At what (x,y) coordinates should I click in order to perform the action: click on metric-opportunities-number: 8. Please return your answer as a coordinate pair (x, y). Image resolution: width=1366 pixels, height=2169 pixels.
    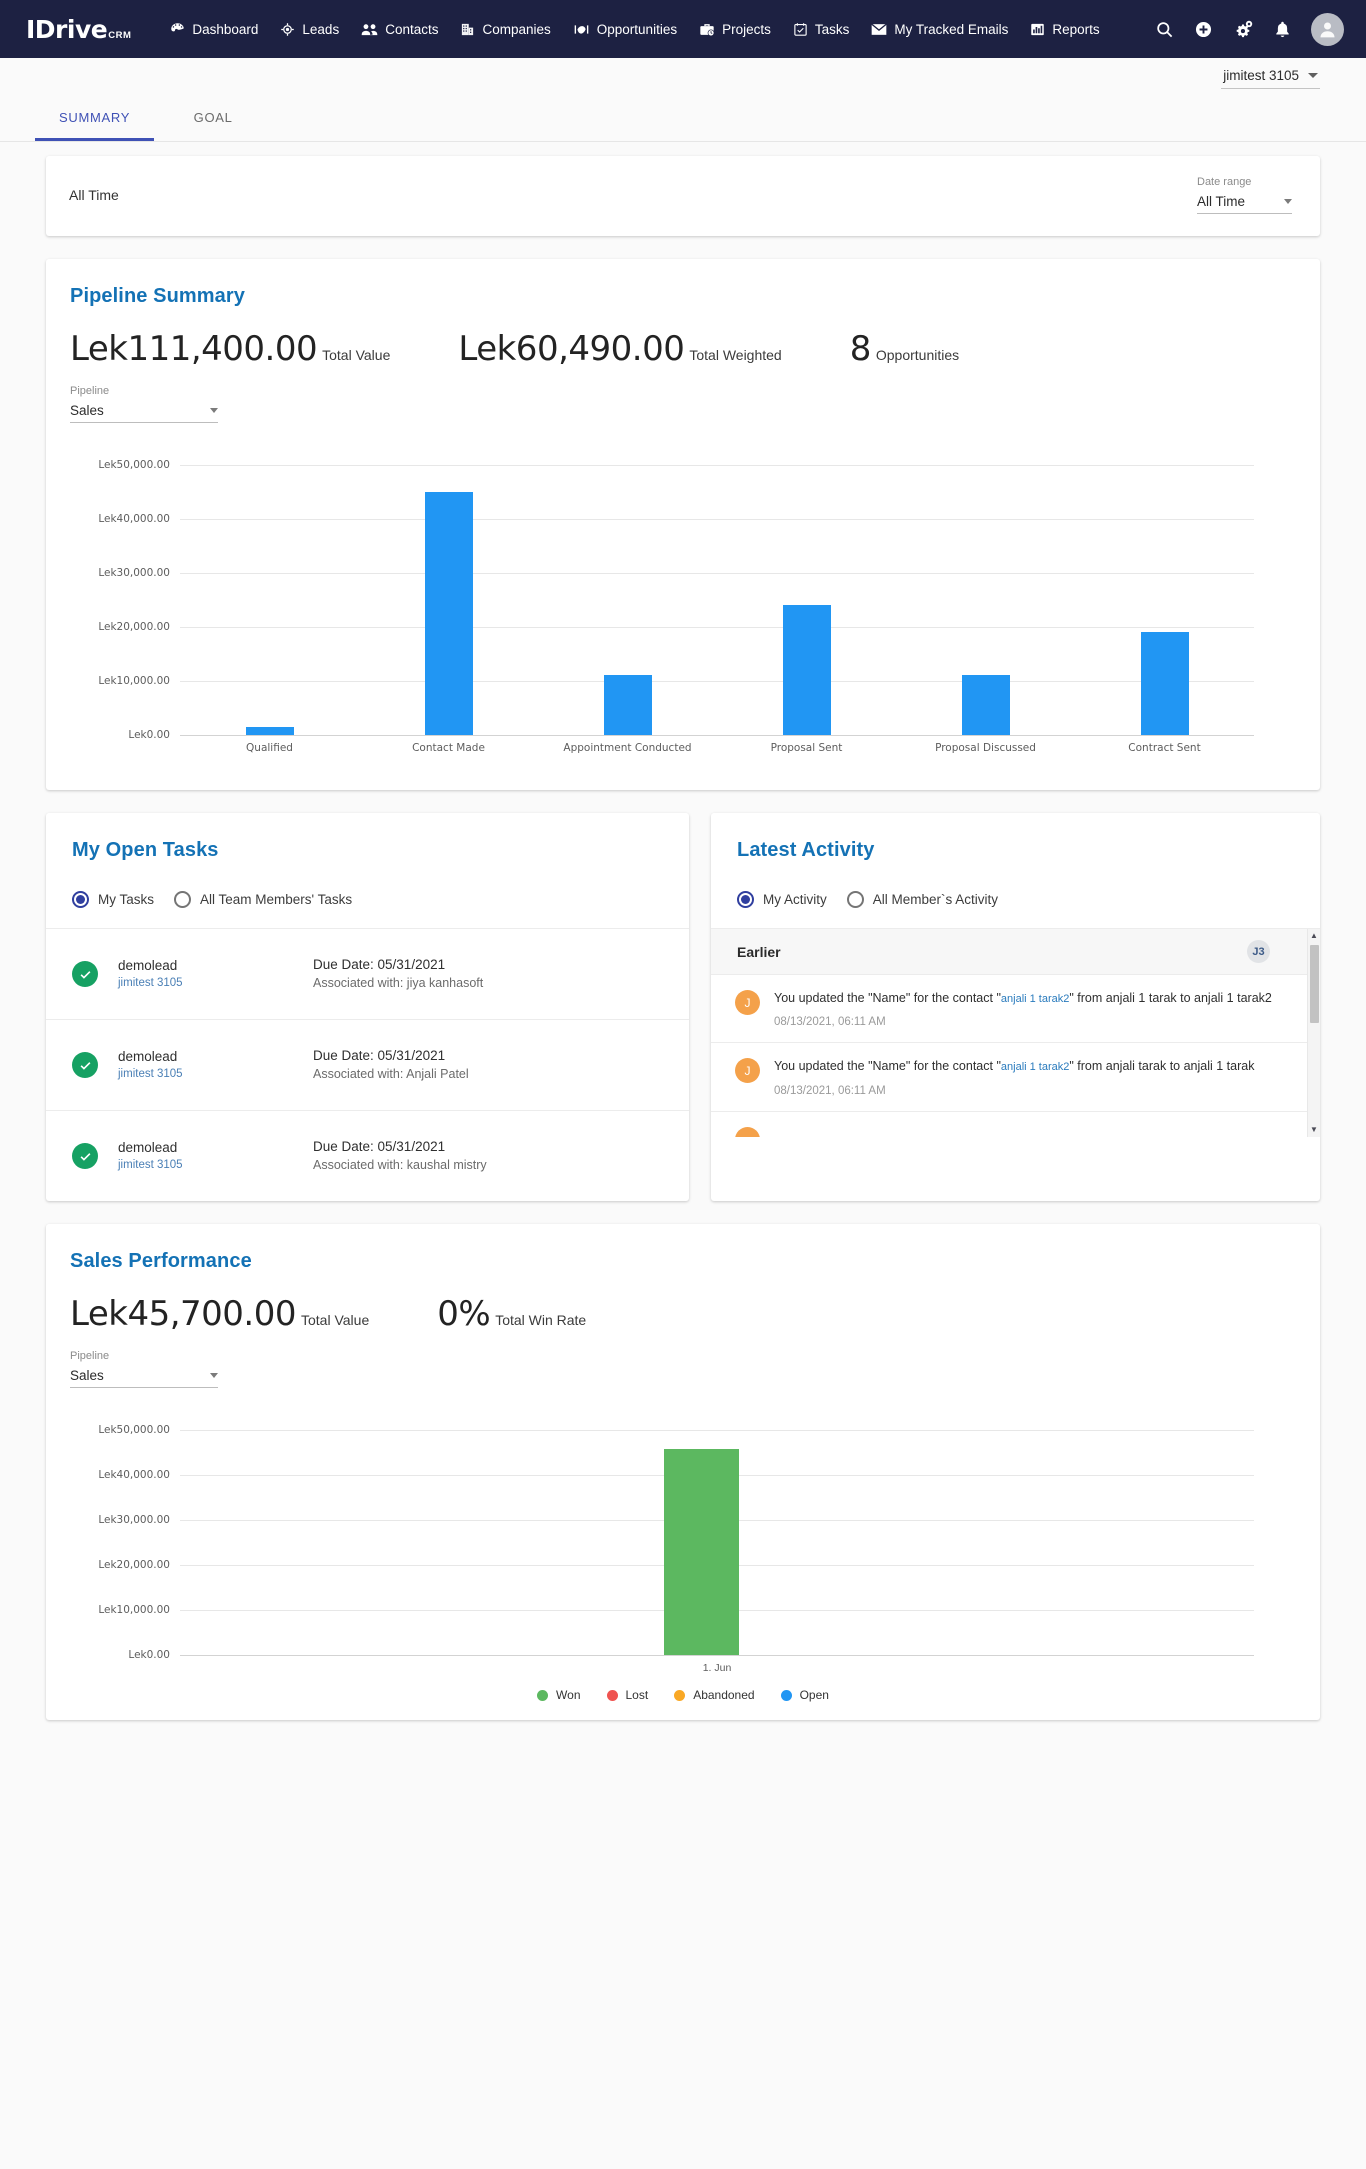
    Looking at the image, I should click on (860, 349).